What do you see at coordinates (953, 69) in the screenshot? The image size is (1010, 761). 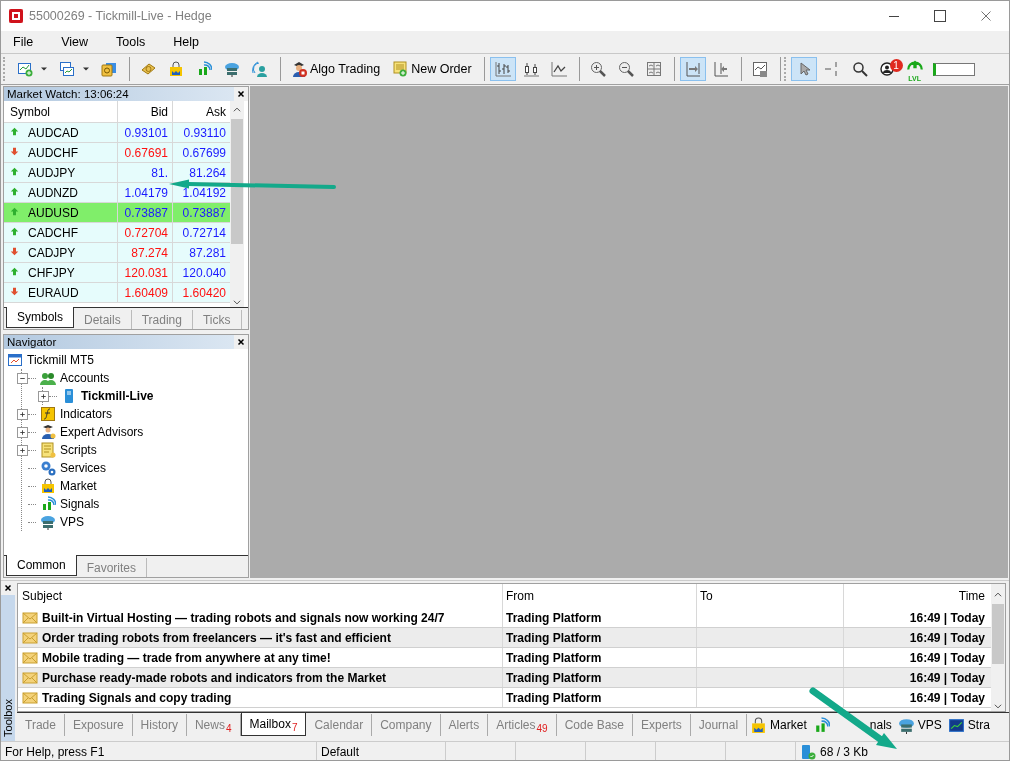 I see `level-indicator` at bounding box center [953, 69].